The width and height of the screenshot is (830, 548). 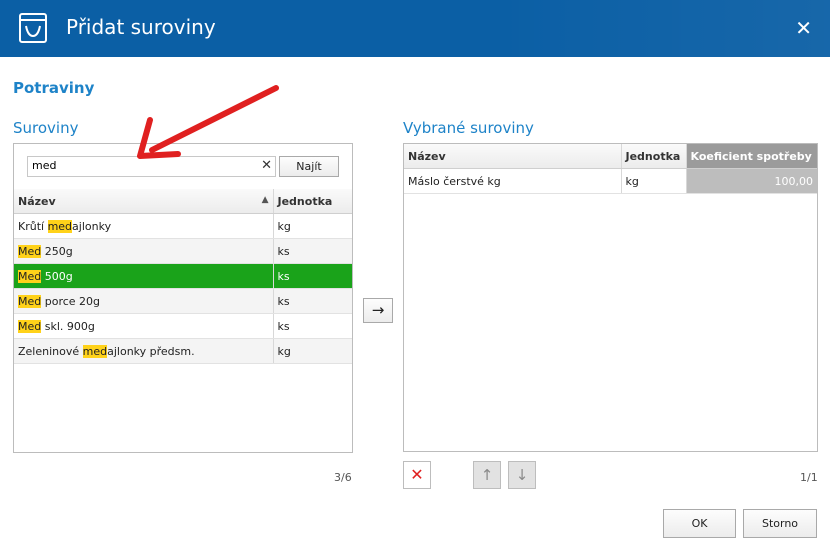 I want to click on column-header-koeficient: Koeficient spotřeby, so click(x=751, y=156).